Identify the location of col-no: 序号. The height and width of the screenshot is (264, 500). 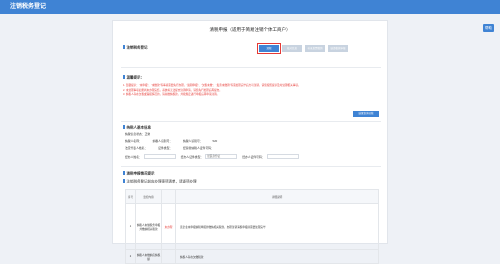
(130, 196).